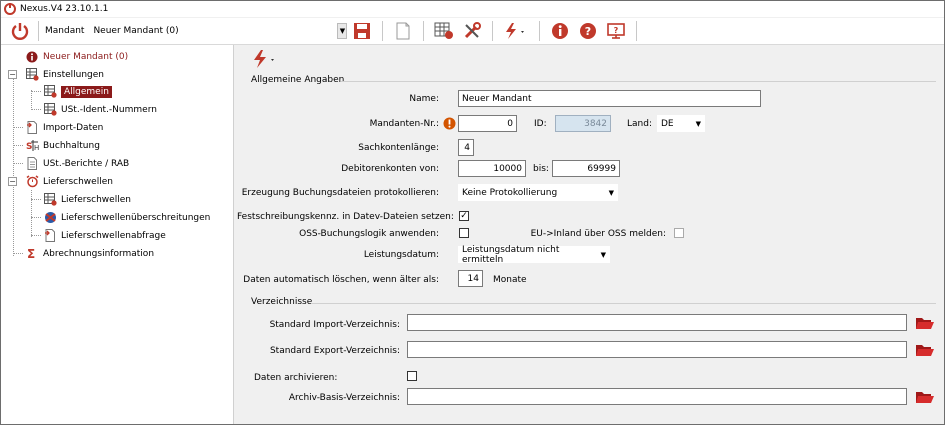  What do you see at coordinates (609, 98) in the screenshot?
I see `name-input: Neuer Mandant` at bounding box center [609, 98].